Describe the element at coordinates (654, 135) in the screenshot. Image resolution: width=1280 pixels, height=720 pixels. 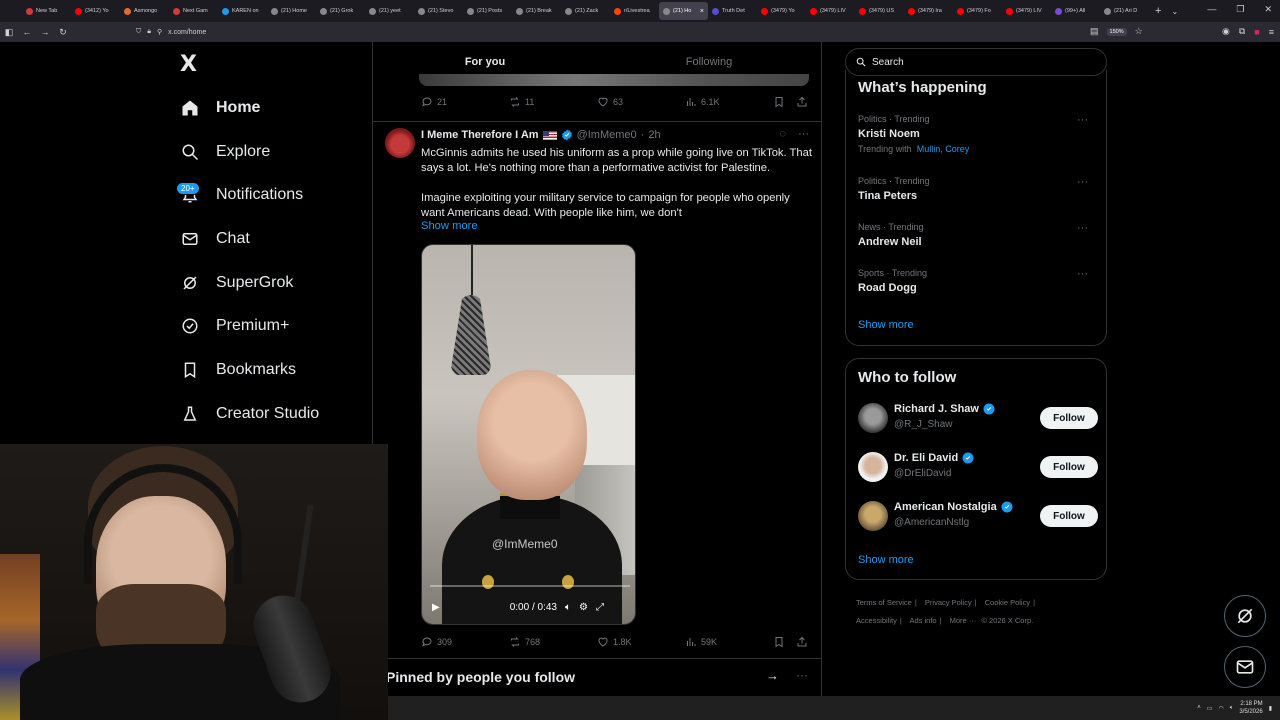
I see `post-timestamp: 2h` at that location.